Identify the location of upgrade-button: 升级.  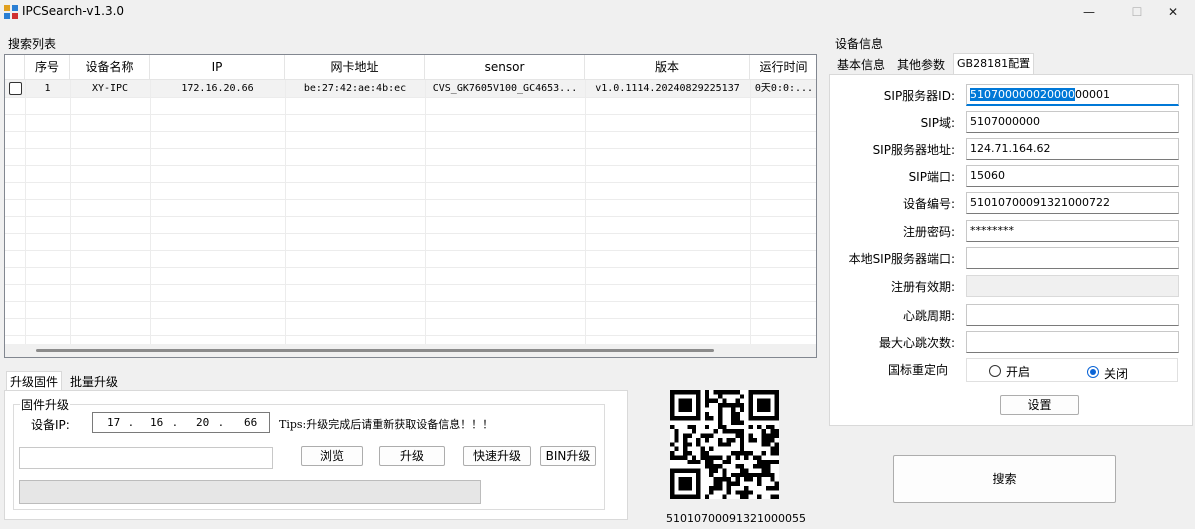
(412, 456).